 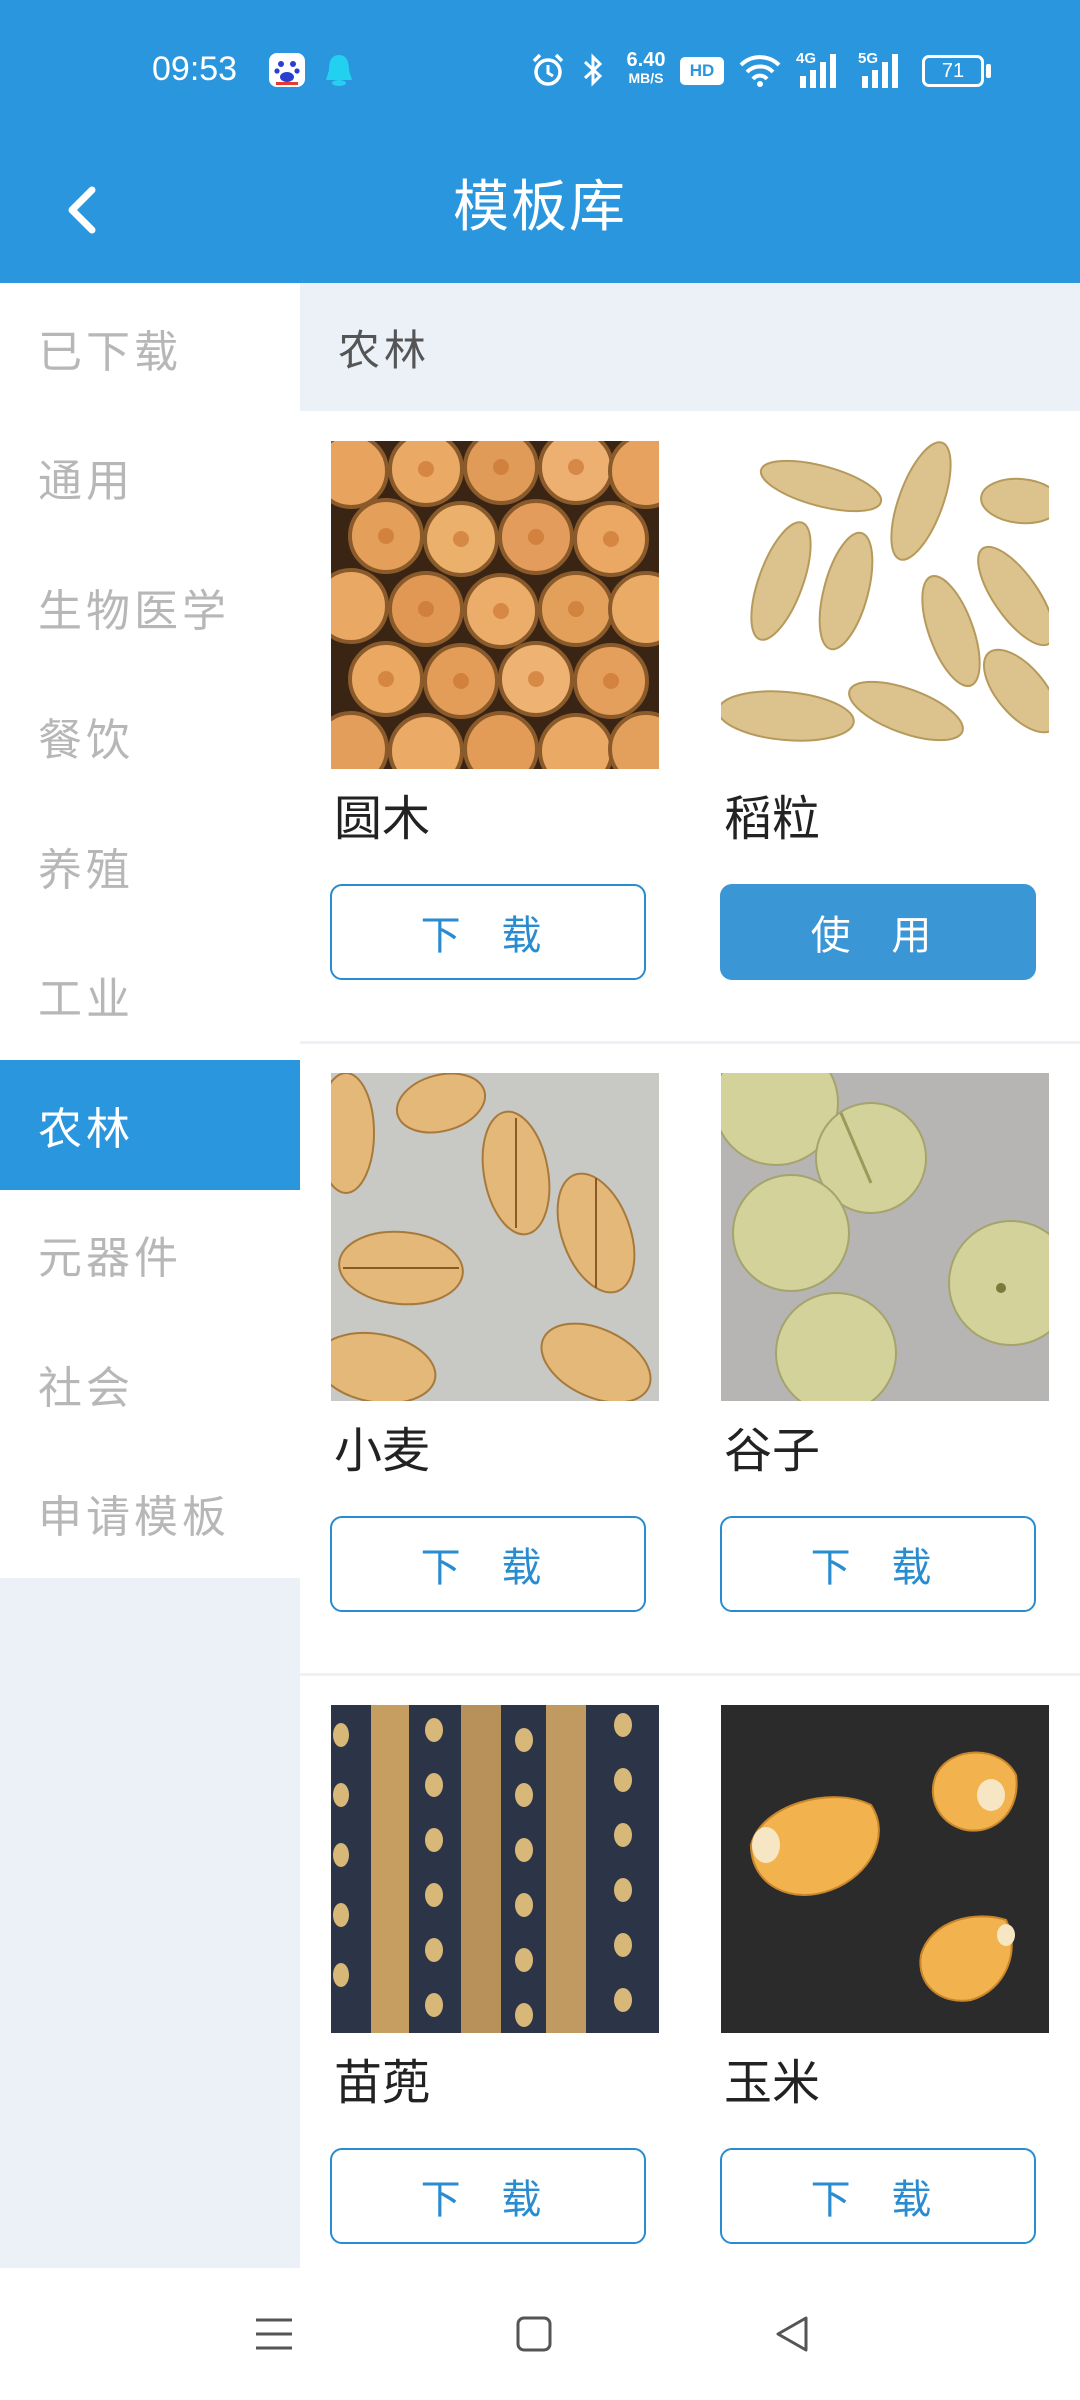 I want to click on template-title: 谷子, so click(x=772, y=1451).